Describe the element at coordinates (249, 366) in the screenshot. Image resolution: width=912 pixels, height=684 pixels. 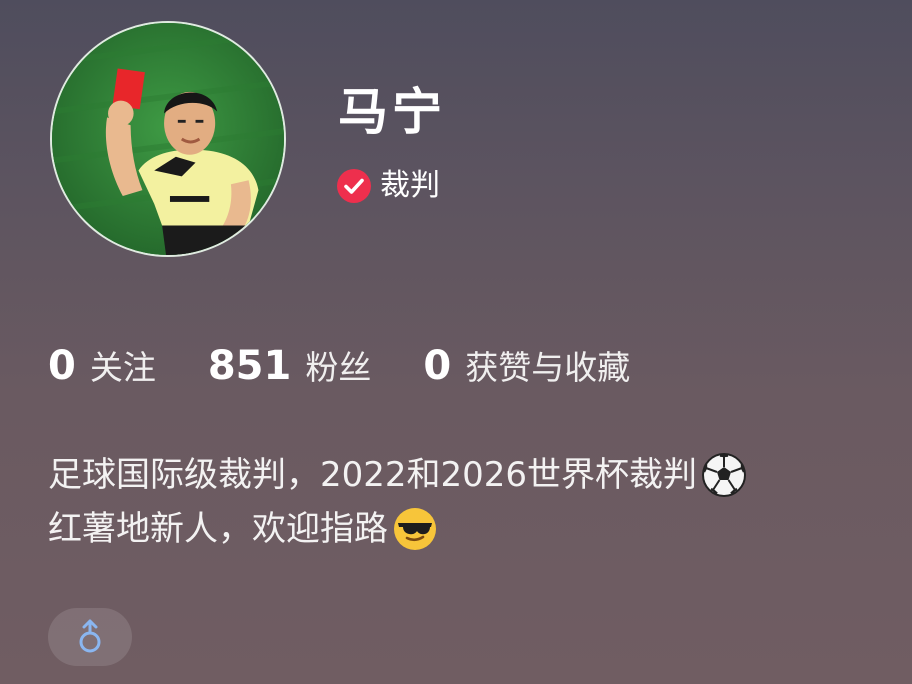
I see `followers-count: 851` at that location.